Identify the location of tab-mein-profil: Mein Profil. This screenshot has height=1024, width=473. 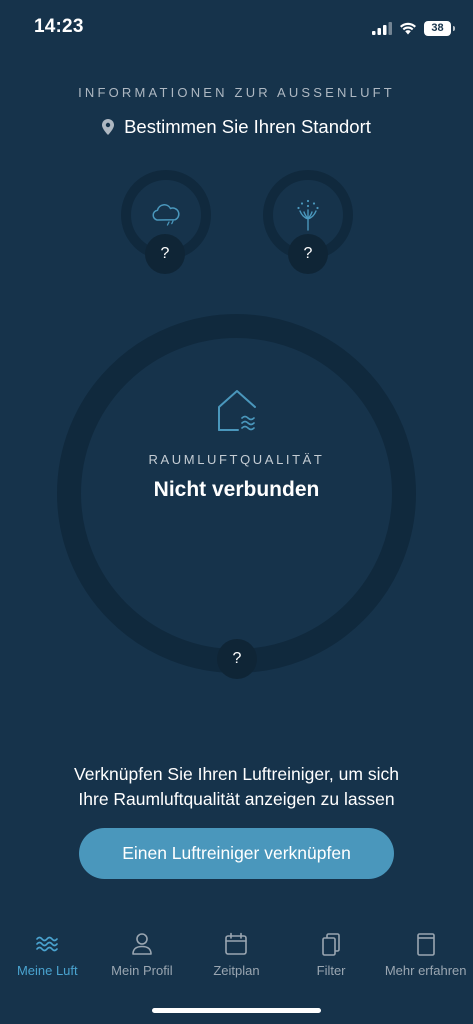
(142, 955).